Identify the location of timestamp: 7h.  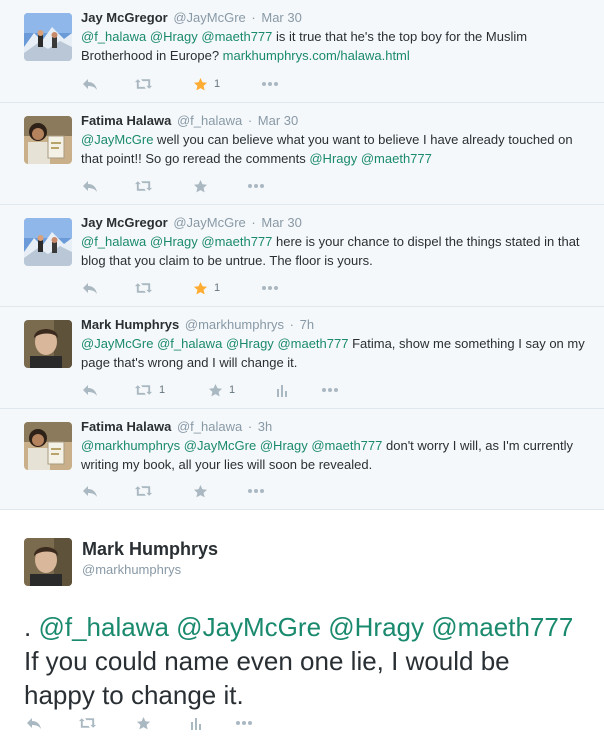
(307, 324).